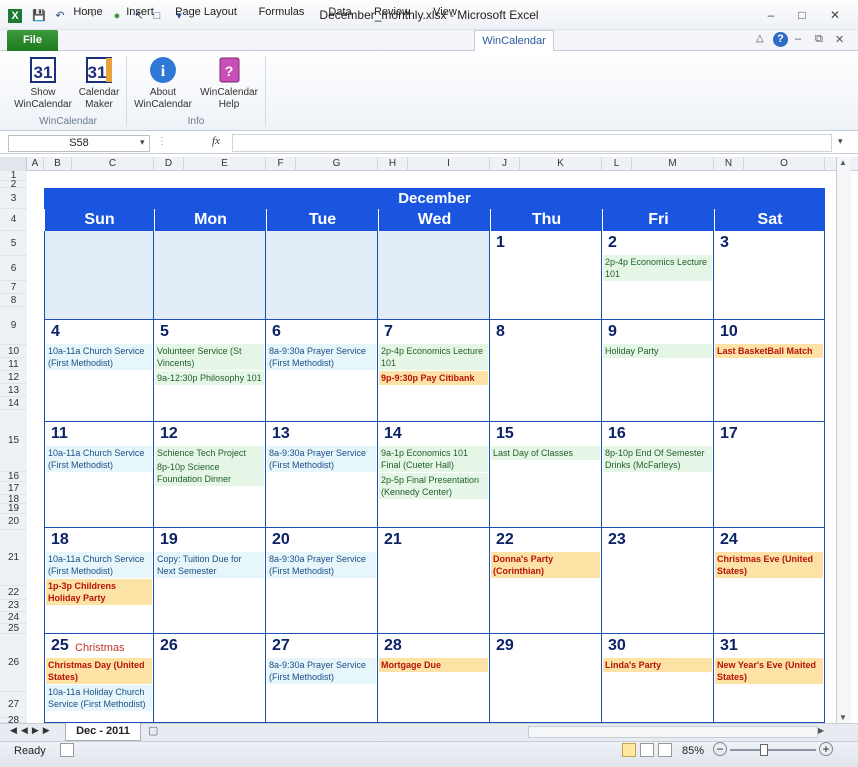 Image resolution: width=858 pixels, height=767 pixels. I want to click on row-header: 2, so click(13, 185).